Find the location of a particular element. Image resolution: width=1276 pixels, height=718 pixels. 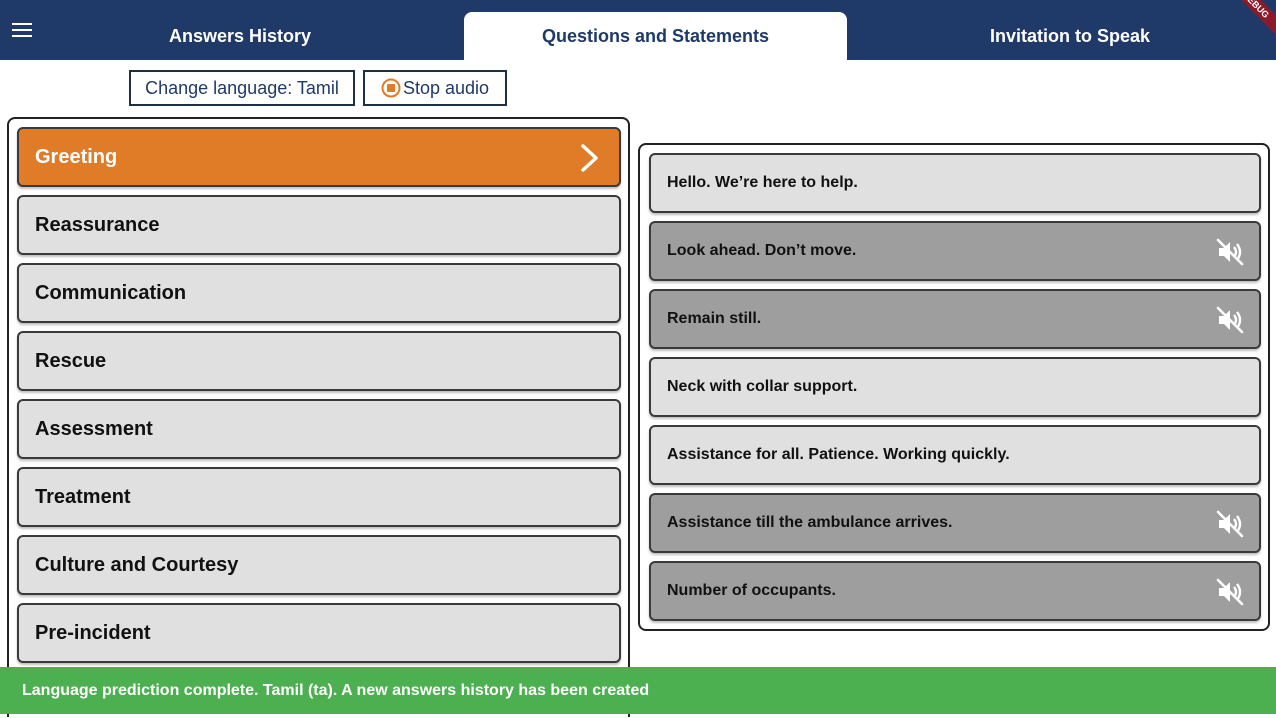

category-label: Reassurance is located at coordinates (97, 224).